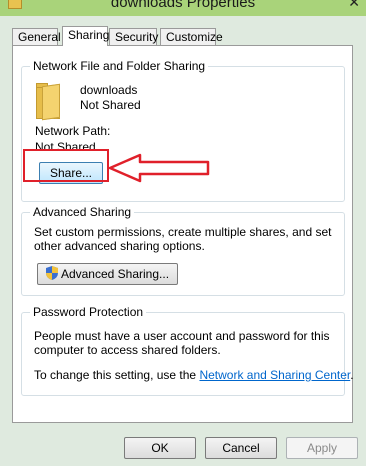 This screenshot has height=466, width=366. I want to click on advanced-sharing-heading: Advanced Sharing, so click(82, 212).